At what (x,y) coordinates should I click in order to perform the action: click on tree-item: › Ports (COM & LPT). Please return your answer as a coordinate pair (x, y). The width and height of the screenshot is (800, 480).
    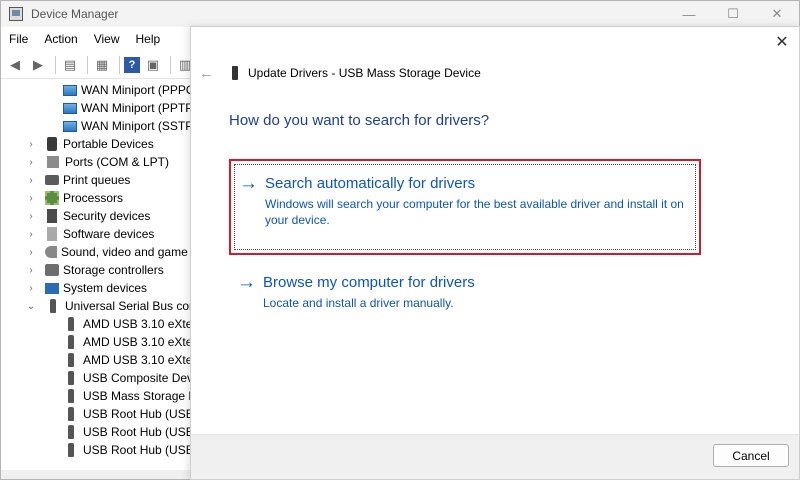
    Looking at the image, I should click on (97, 162).